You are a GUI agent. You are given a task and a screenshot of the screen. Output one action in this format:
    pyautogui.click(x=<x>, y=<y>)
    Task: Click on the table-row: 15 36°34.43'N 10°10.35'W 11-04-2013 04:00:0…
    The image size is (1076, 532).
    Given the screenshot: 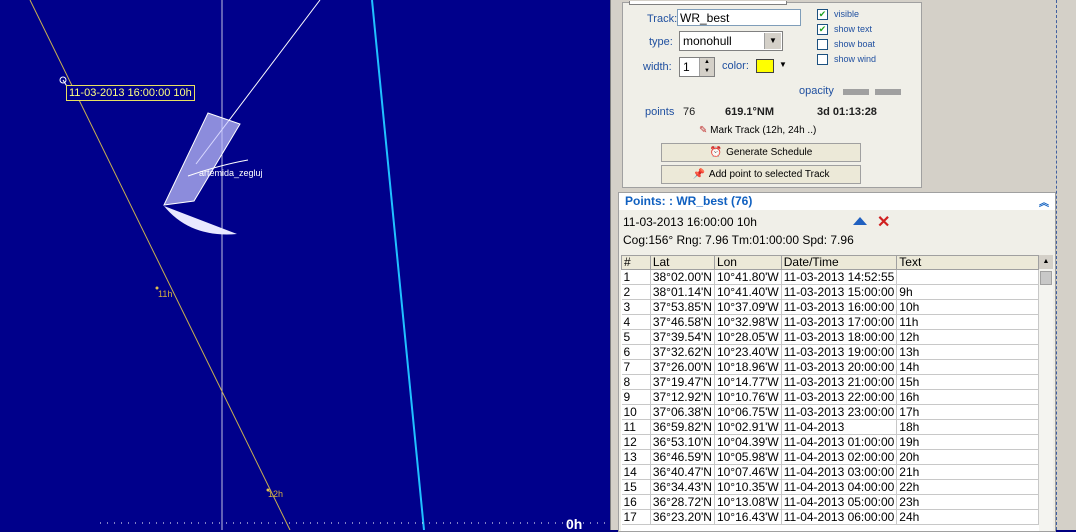 What is the action you would take?
    pyautogui.click(x=830, y=487)
    